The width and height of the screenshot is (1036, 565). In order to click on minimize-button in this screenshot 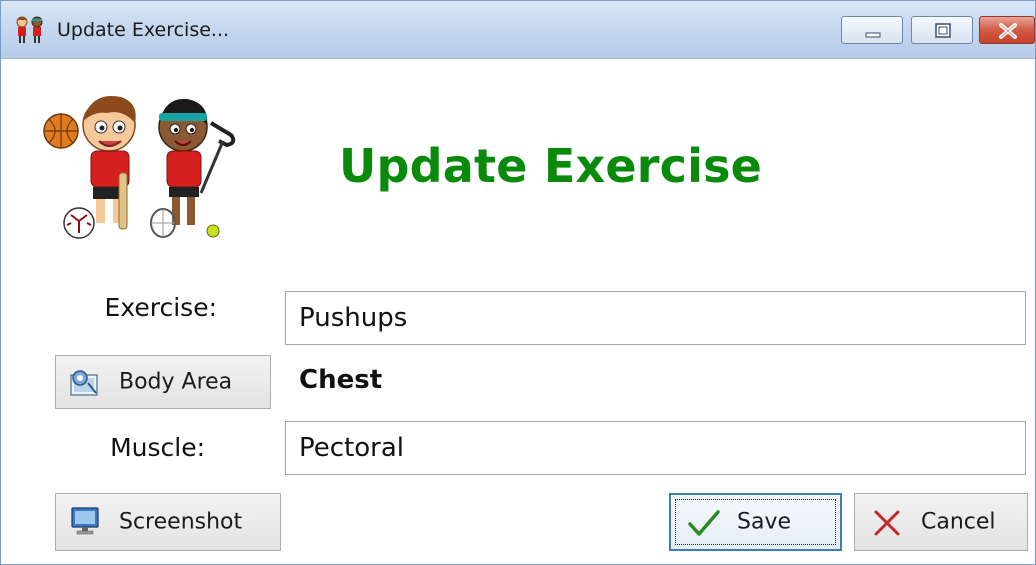, I will do `click(872, 30)`.